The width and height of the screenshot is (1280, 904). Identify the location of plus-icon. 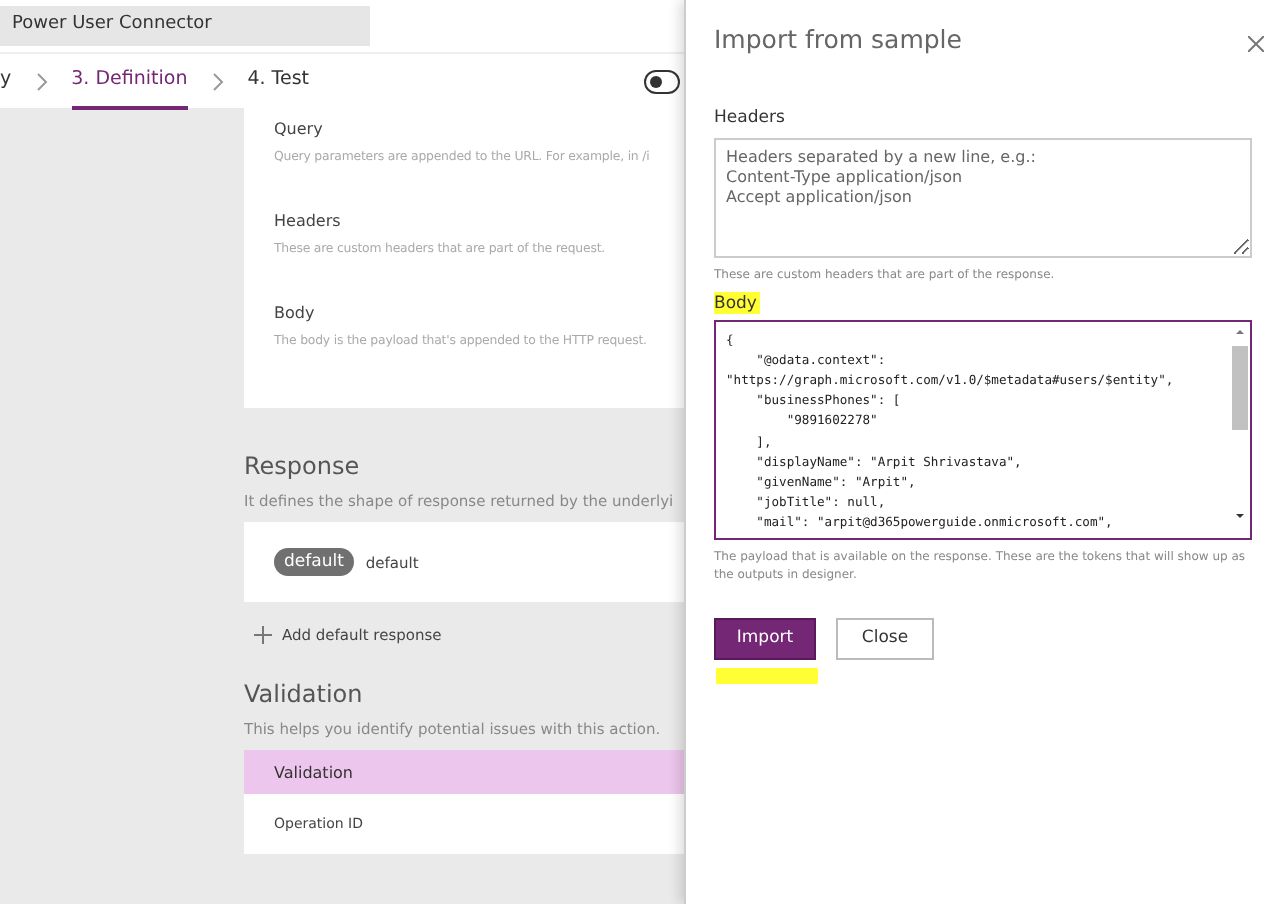
(263, 635).